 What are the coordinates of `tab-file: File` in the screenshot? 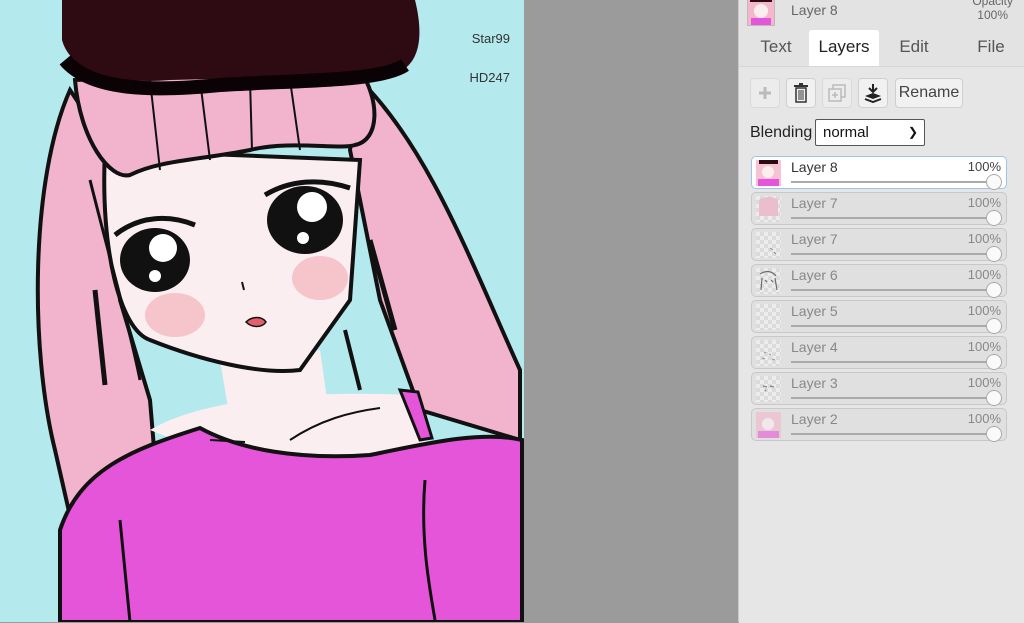 It's located at (991, 48).